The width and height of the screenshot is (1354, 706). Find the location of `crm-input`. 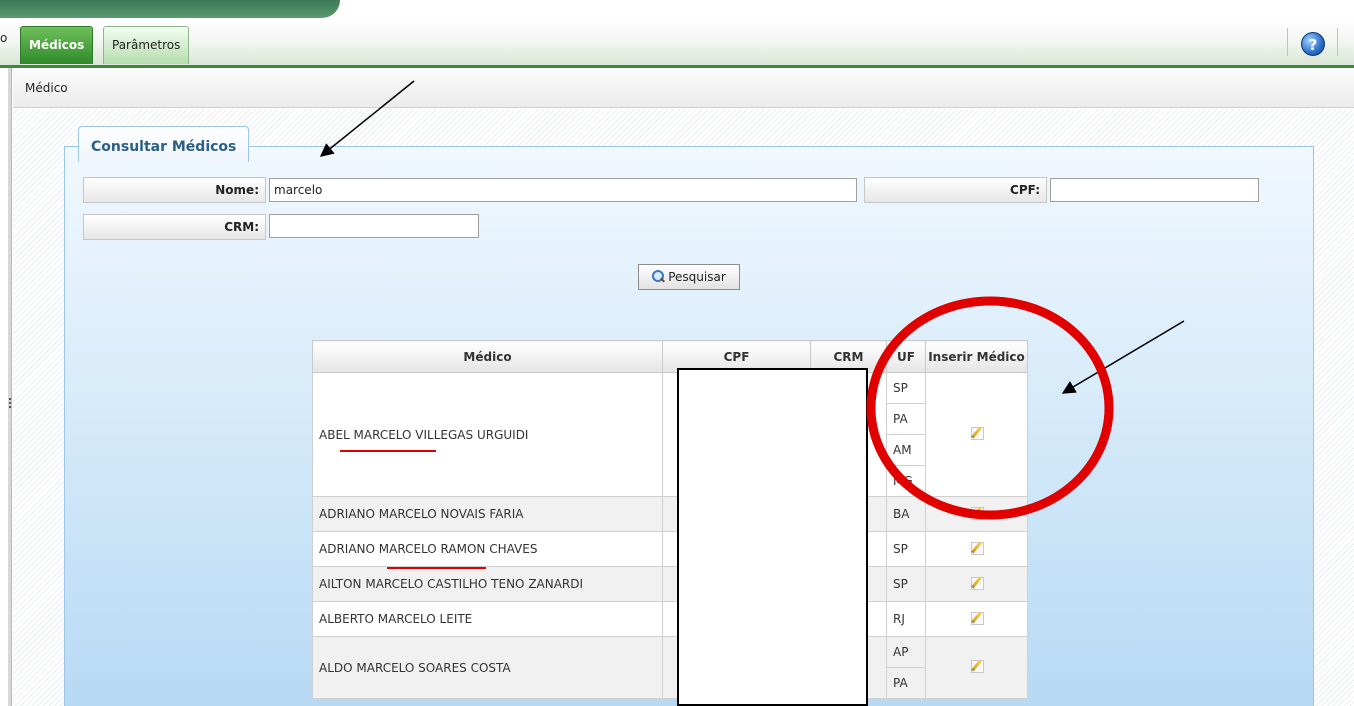

crm-input is located at coordinates (374, 226).